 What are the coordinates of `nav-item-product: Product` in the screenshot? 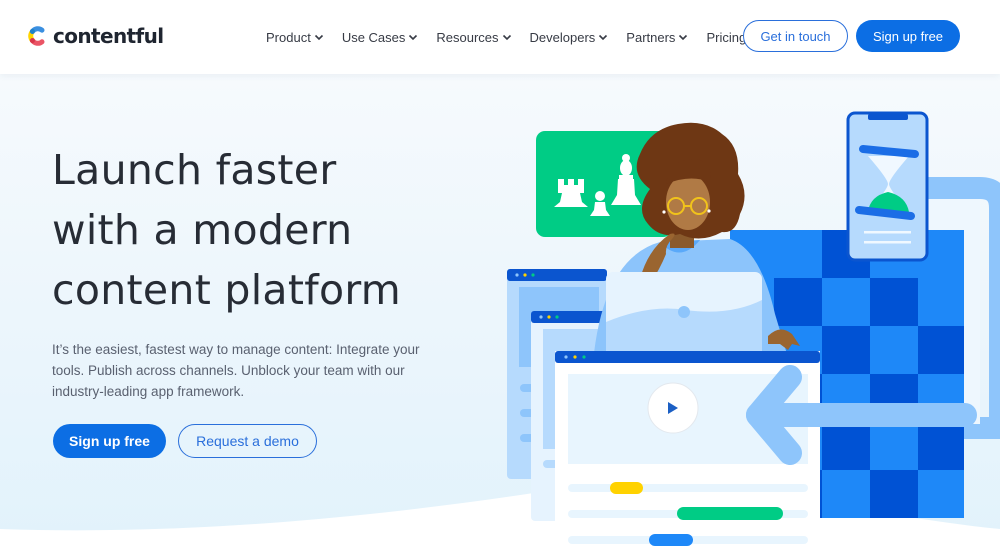 It's located at (295, 37).